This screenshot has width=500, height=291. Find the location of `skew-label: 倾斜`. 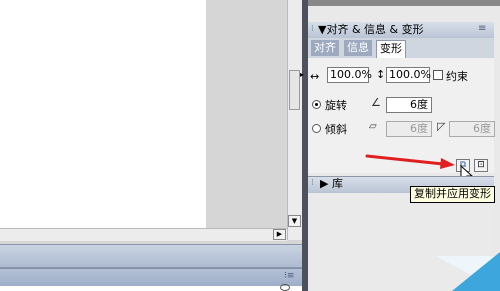

skew-label: 倾斜 is located at coordinates (336, 129).